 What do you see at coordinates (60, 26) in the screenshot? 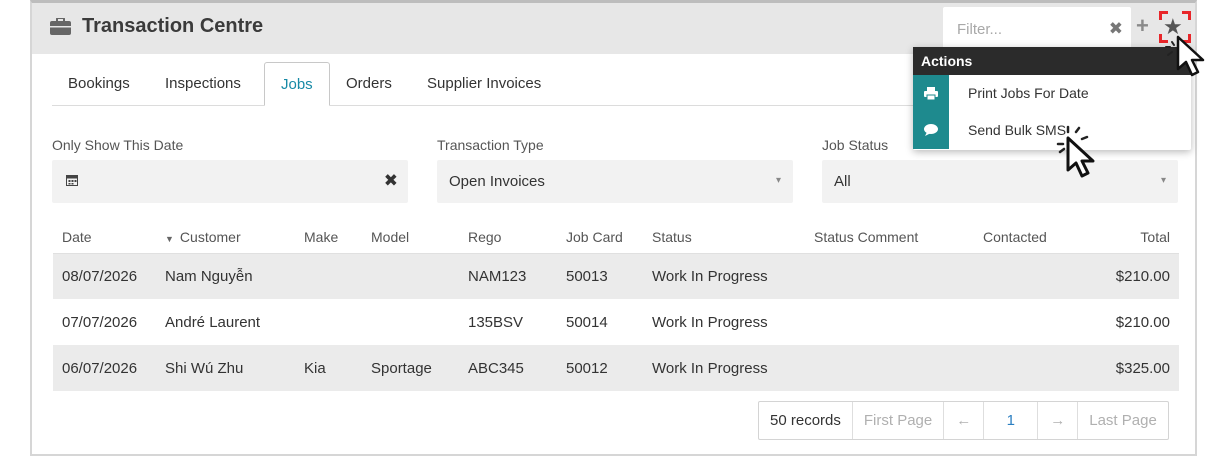
I see `briefcase-icon` at bounding box center [60, 26].